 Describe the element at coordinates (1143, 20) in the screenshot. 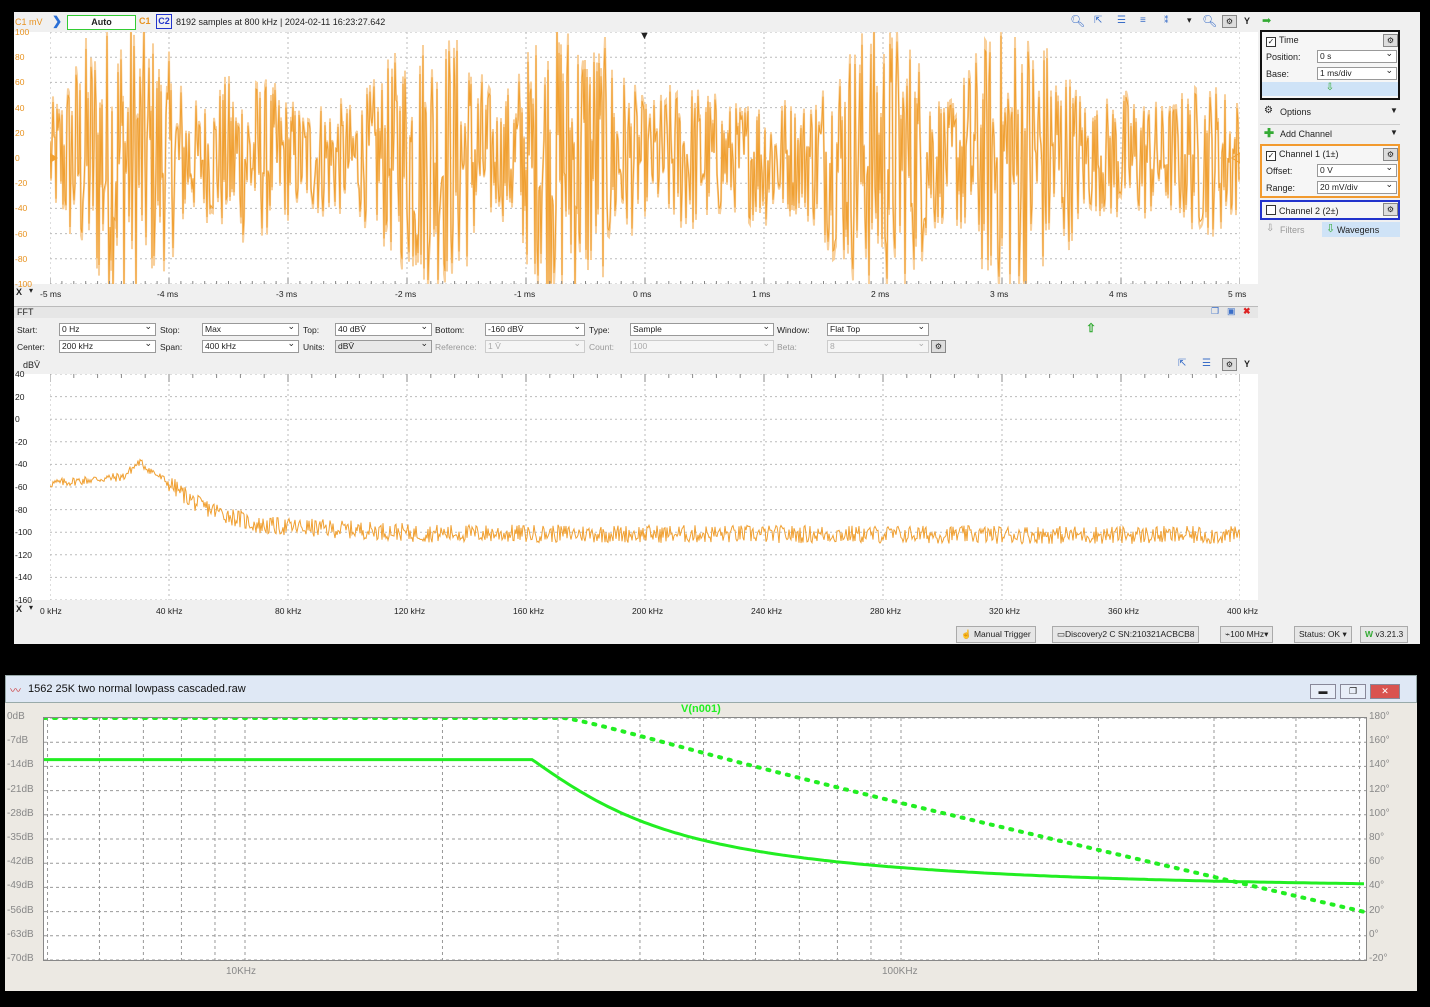

I see `list-icon: ≡` at that location.